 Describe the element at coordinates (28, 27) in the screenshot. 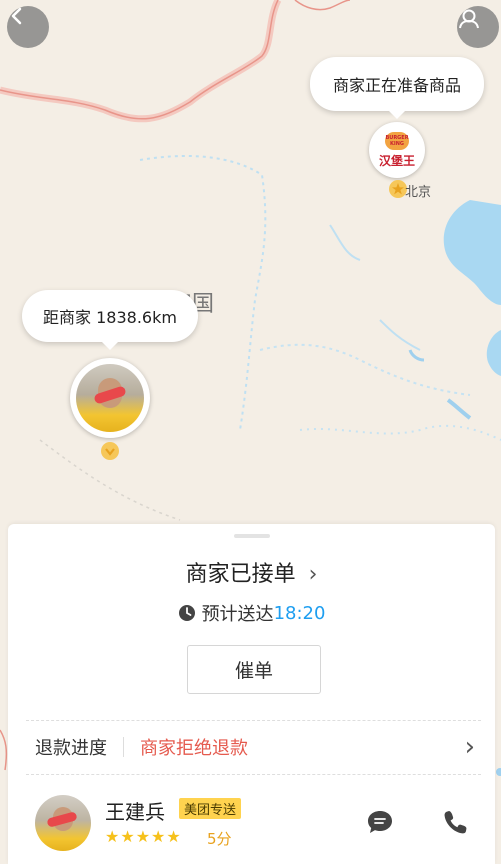

I see `back-button` at that location.